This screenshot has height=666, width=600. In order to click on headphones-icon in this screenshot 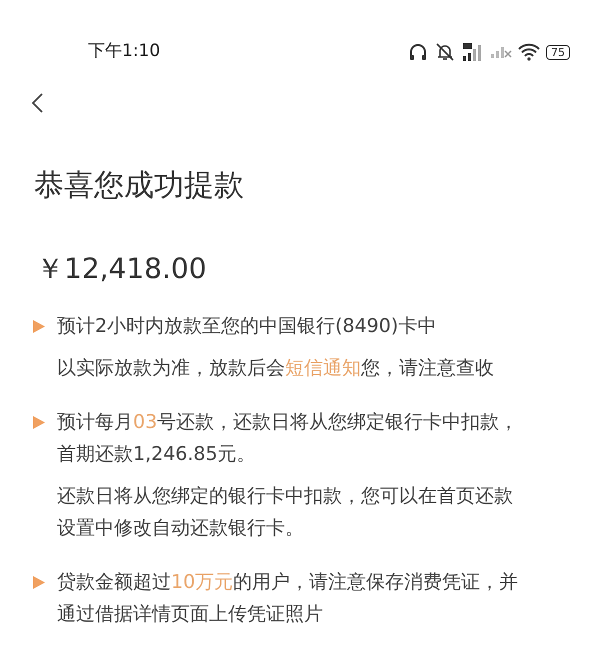, I will do `click(418, 52)`.